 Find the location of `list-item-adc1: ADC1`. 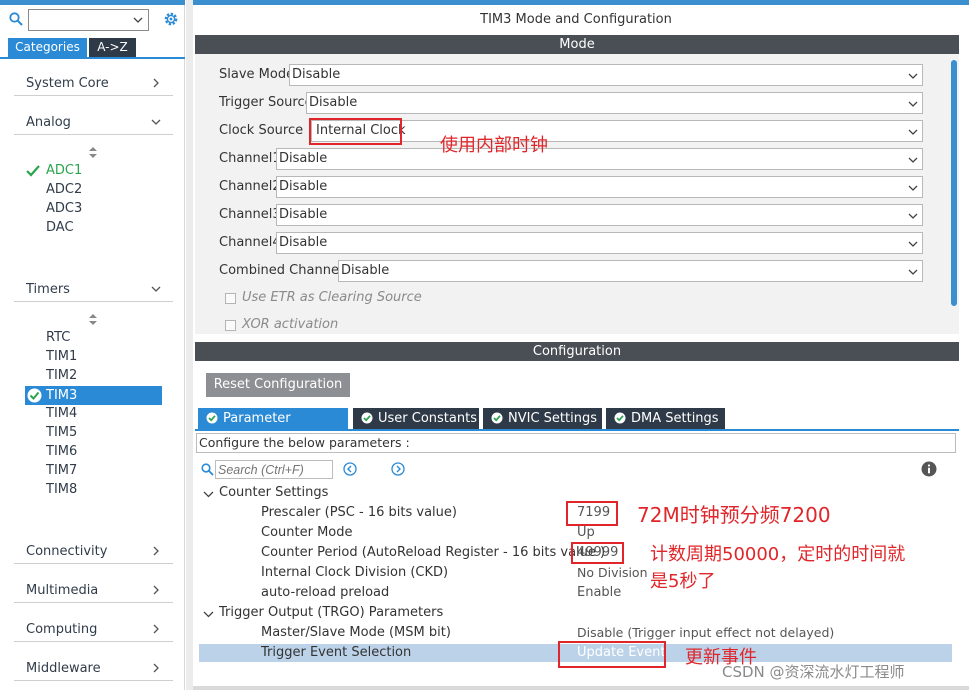

list-item-adc1: ADC1 is located at coordinates (64, 170).